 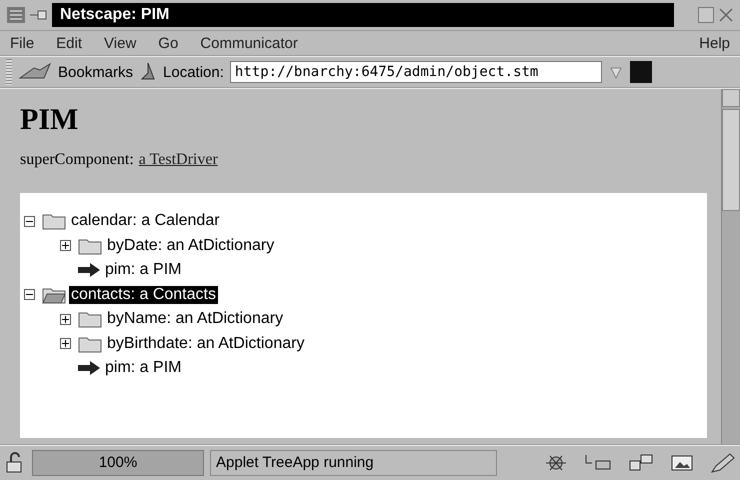 What do you see at coordinates (416, 72) in the screenshot?
I see `url-field: http://bnarchy:6475/admin/object.stm` at bounding box center [416, 72].